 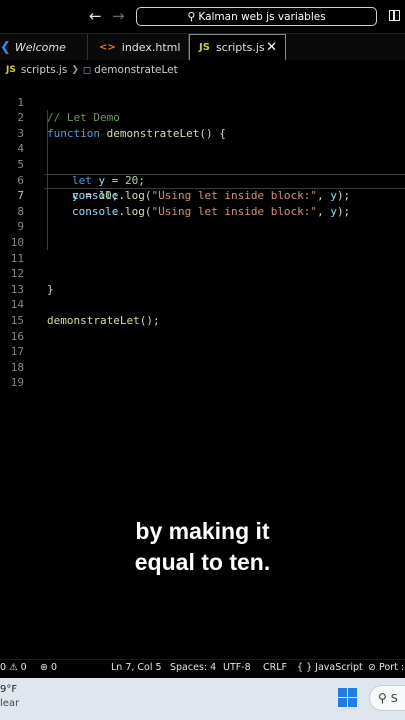 I want to click on warning-icon: ⚠, so click(x=13, y=667).